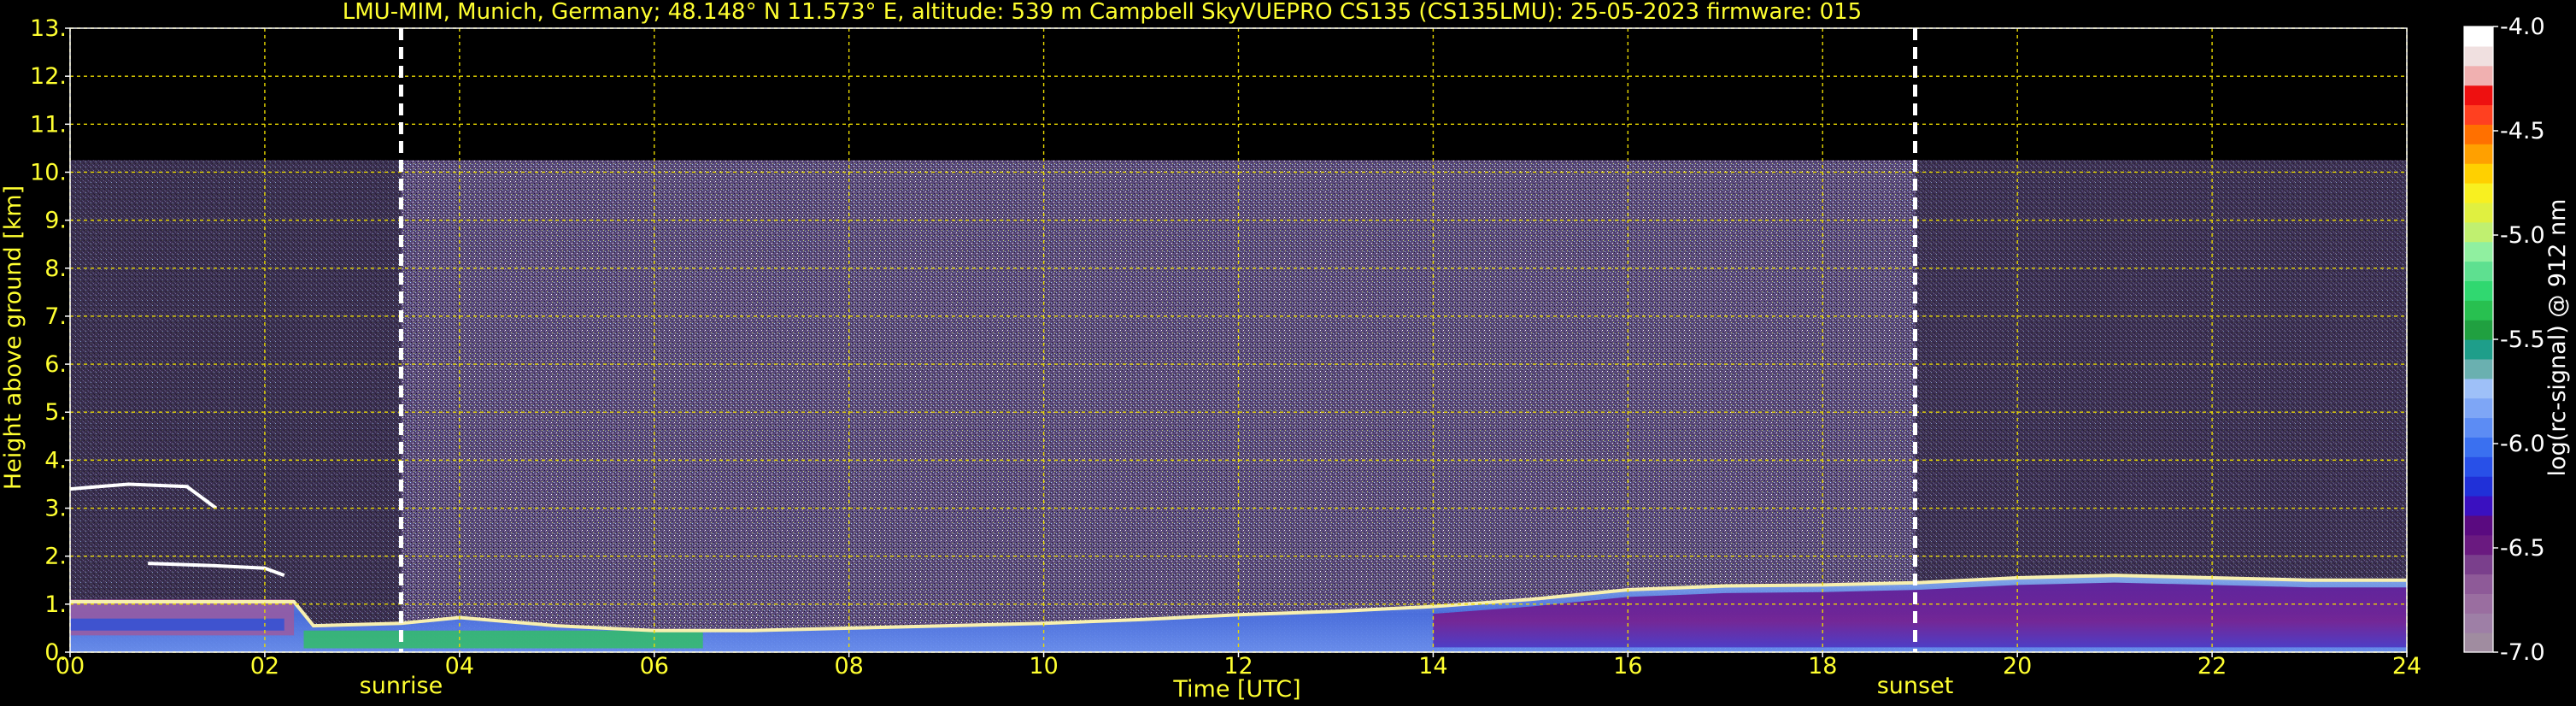  Describe the element at coordinates (2522, 340) in the screenshot. I see `colorbar-tick-label: -5.5` at that location.